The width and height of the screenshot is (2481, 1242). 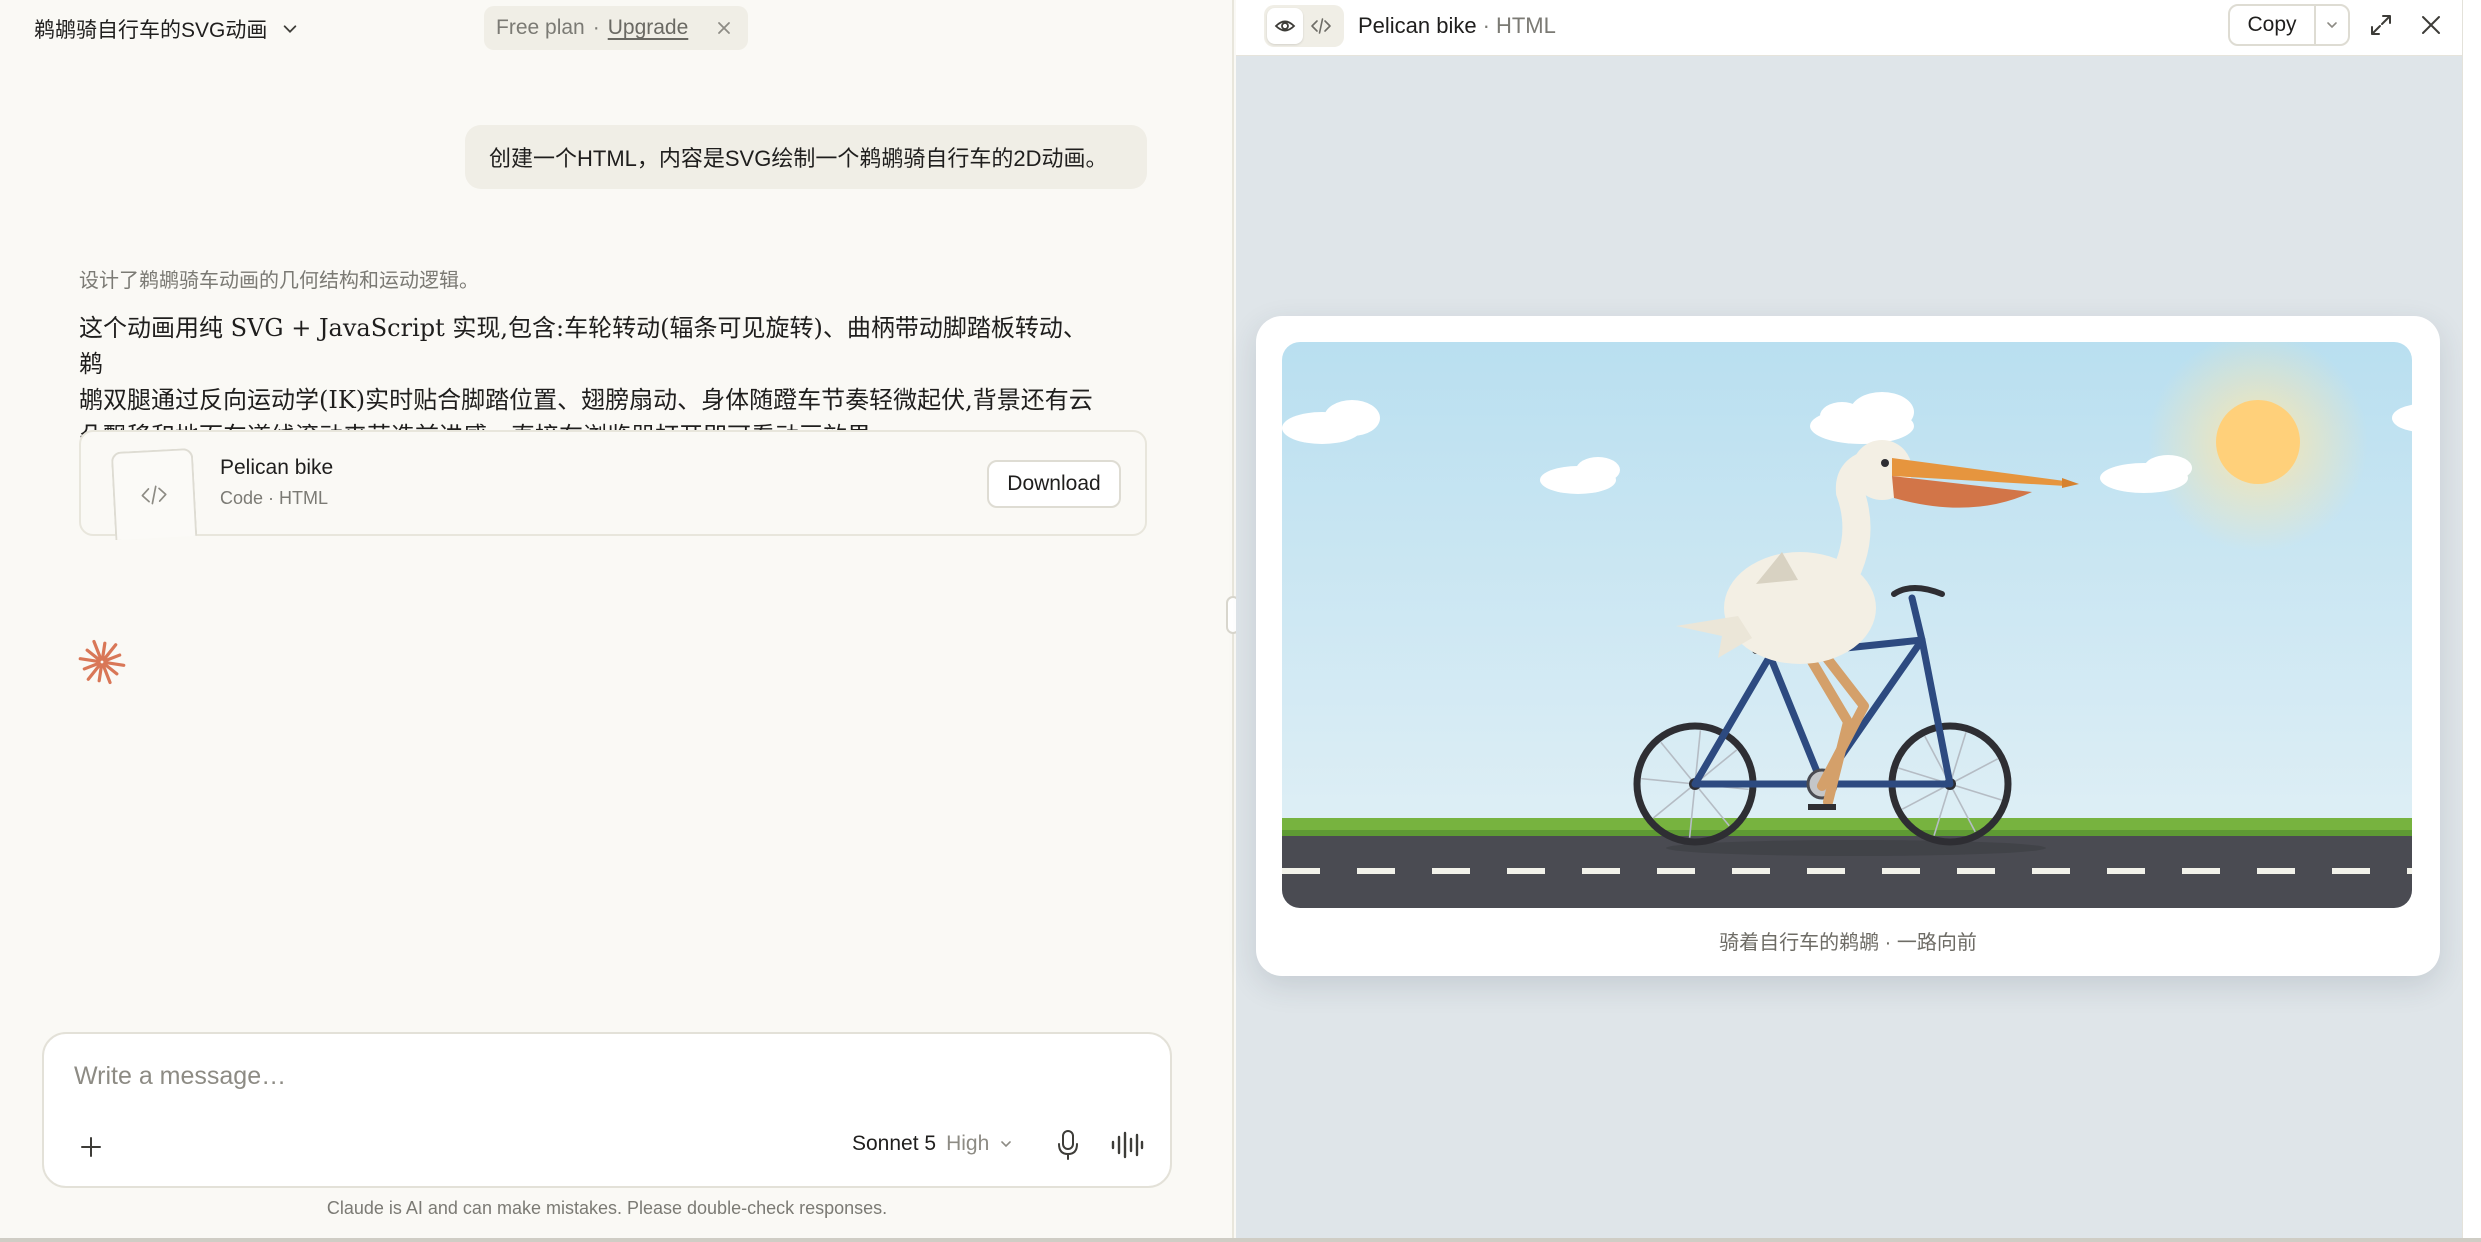 I want to click on artifact-title: Pelican bike · HTML, so click(x=1457, y=26).